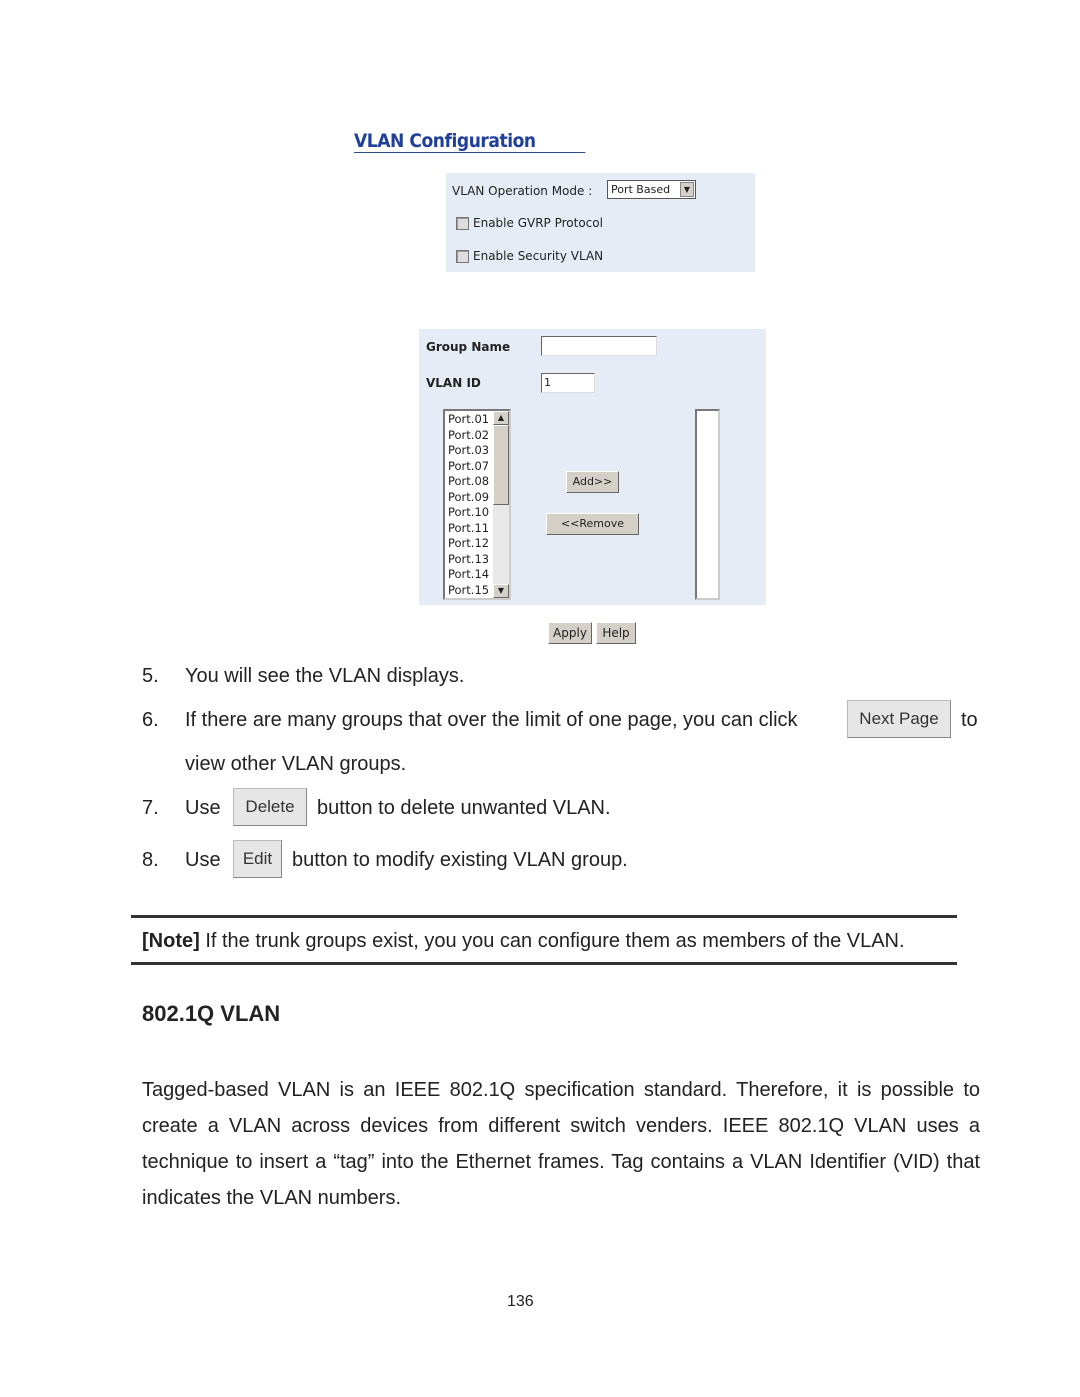 This screenshot has height=1397, width=1080. What do you see at coordinates (616, 633) in the screenshot?
I see `help-button: Help` at bounding box center [616, 633].